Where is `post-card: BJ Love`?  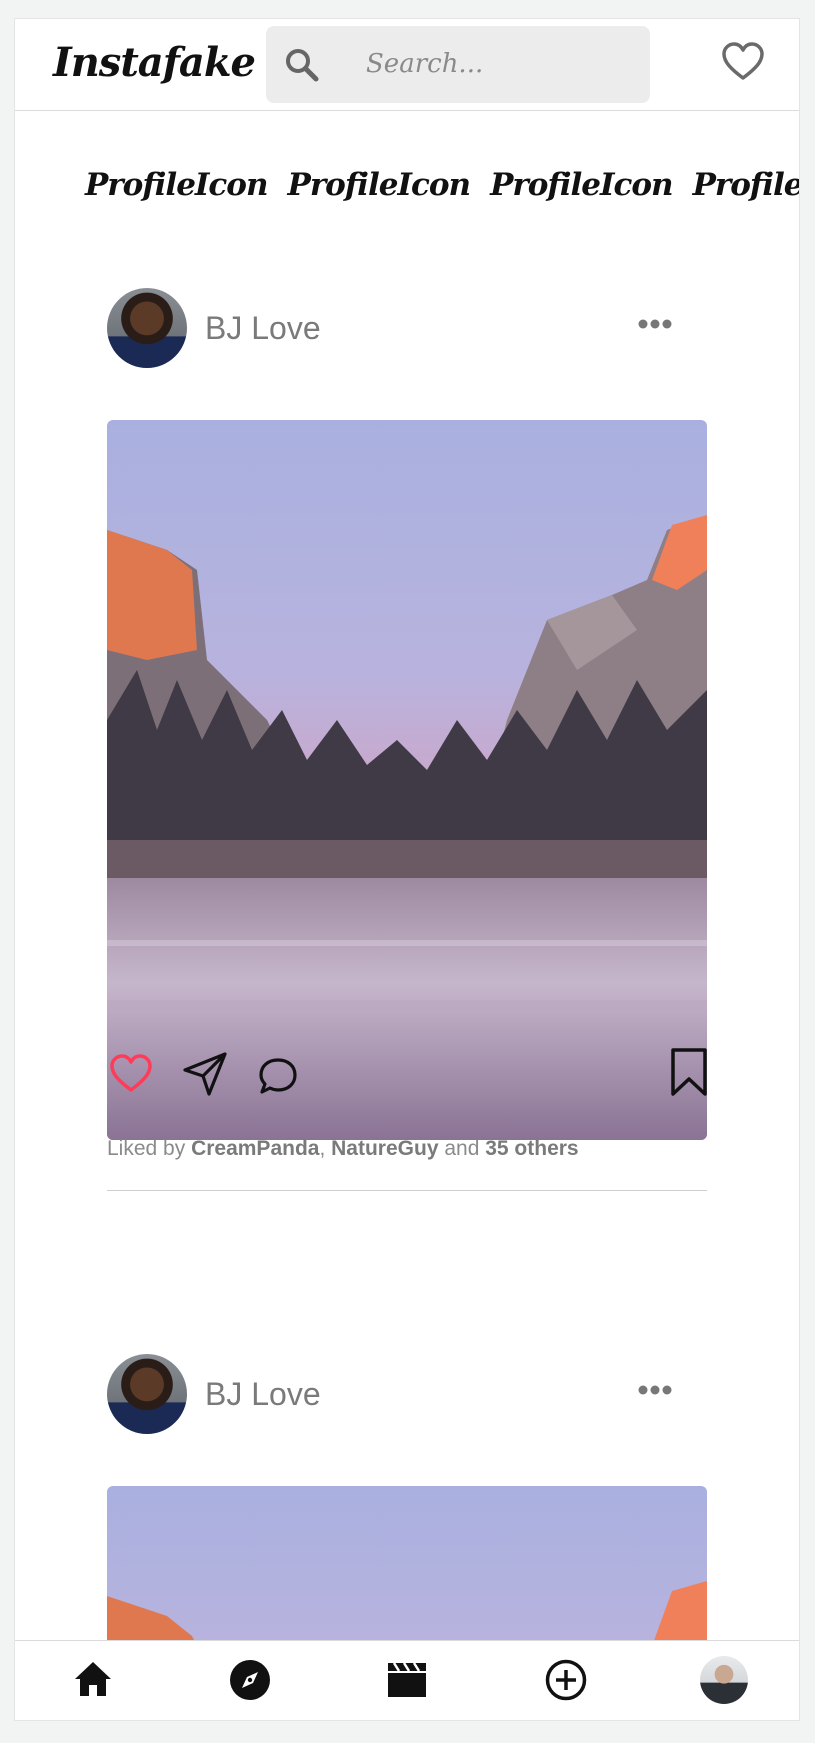
post-card: BJ Love is located at coordinates (407, 1500).